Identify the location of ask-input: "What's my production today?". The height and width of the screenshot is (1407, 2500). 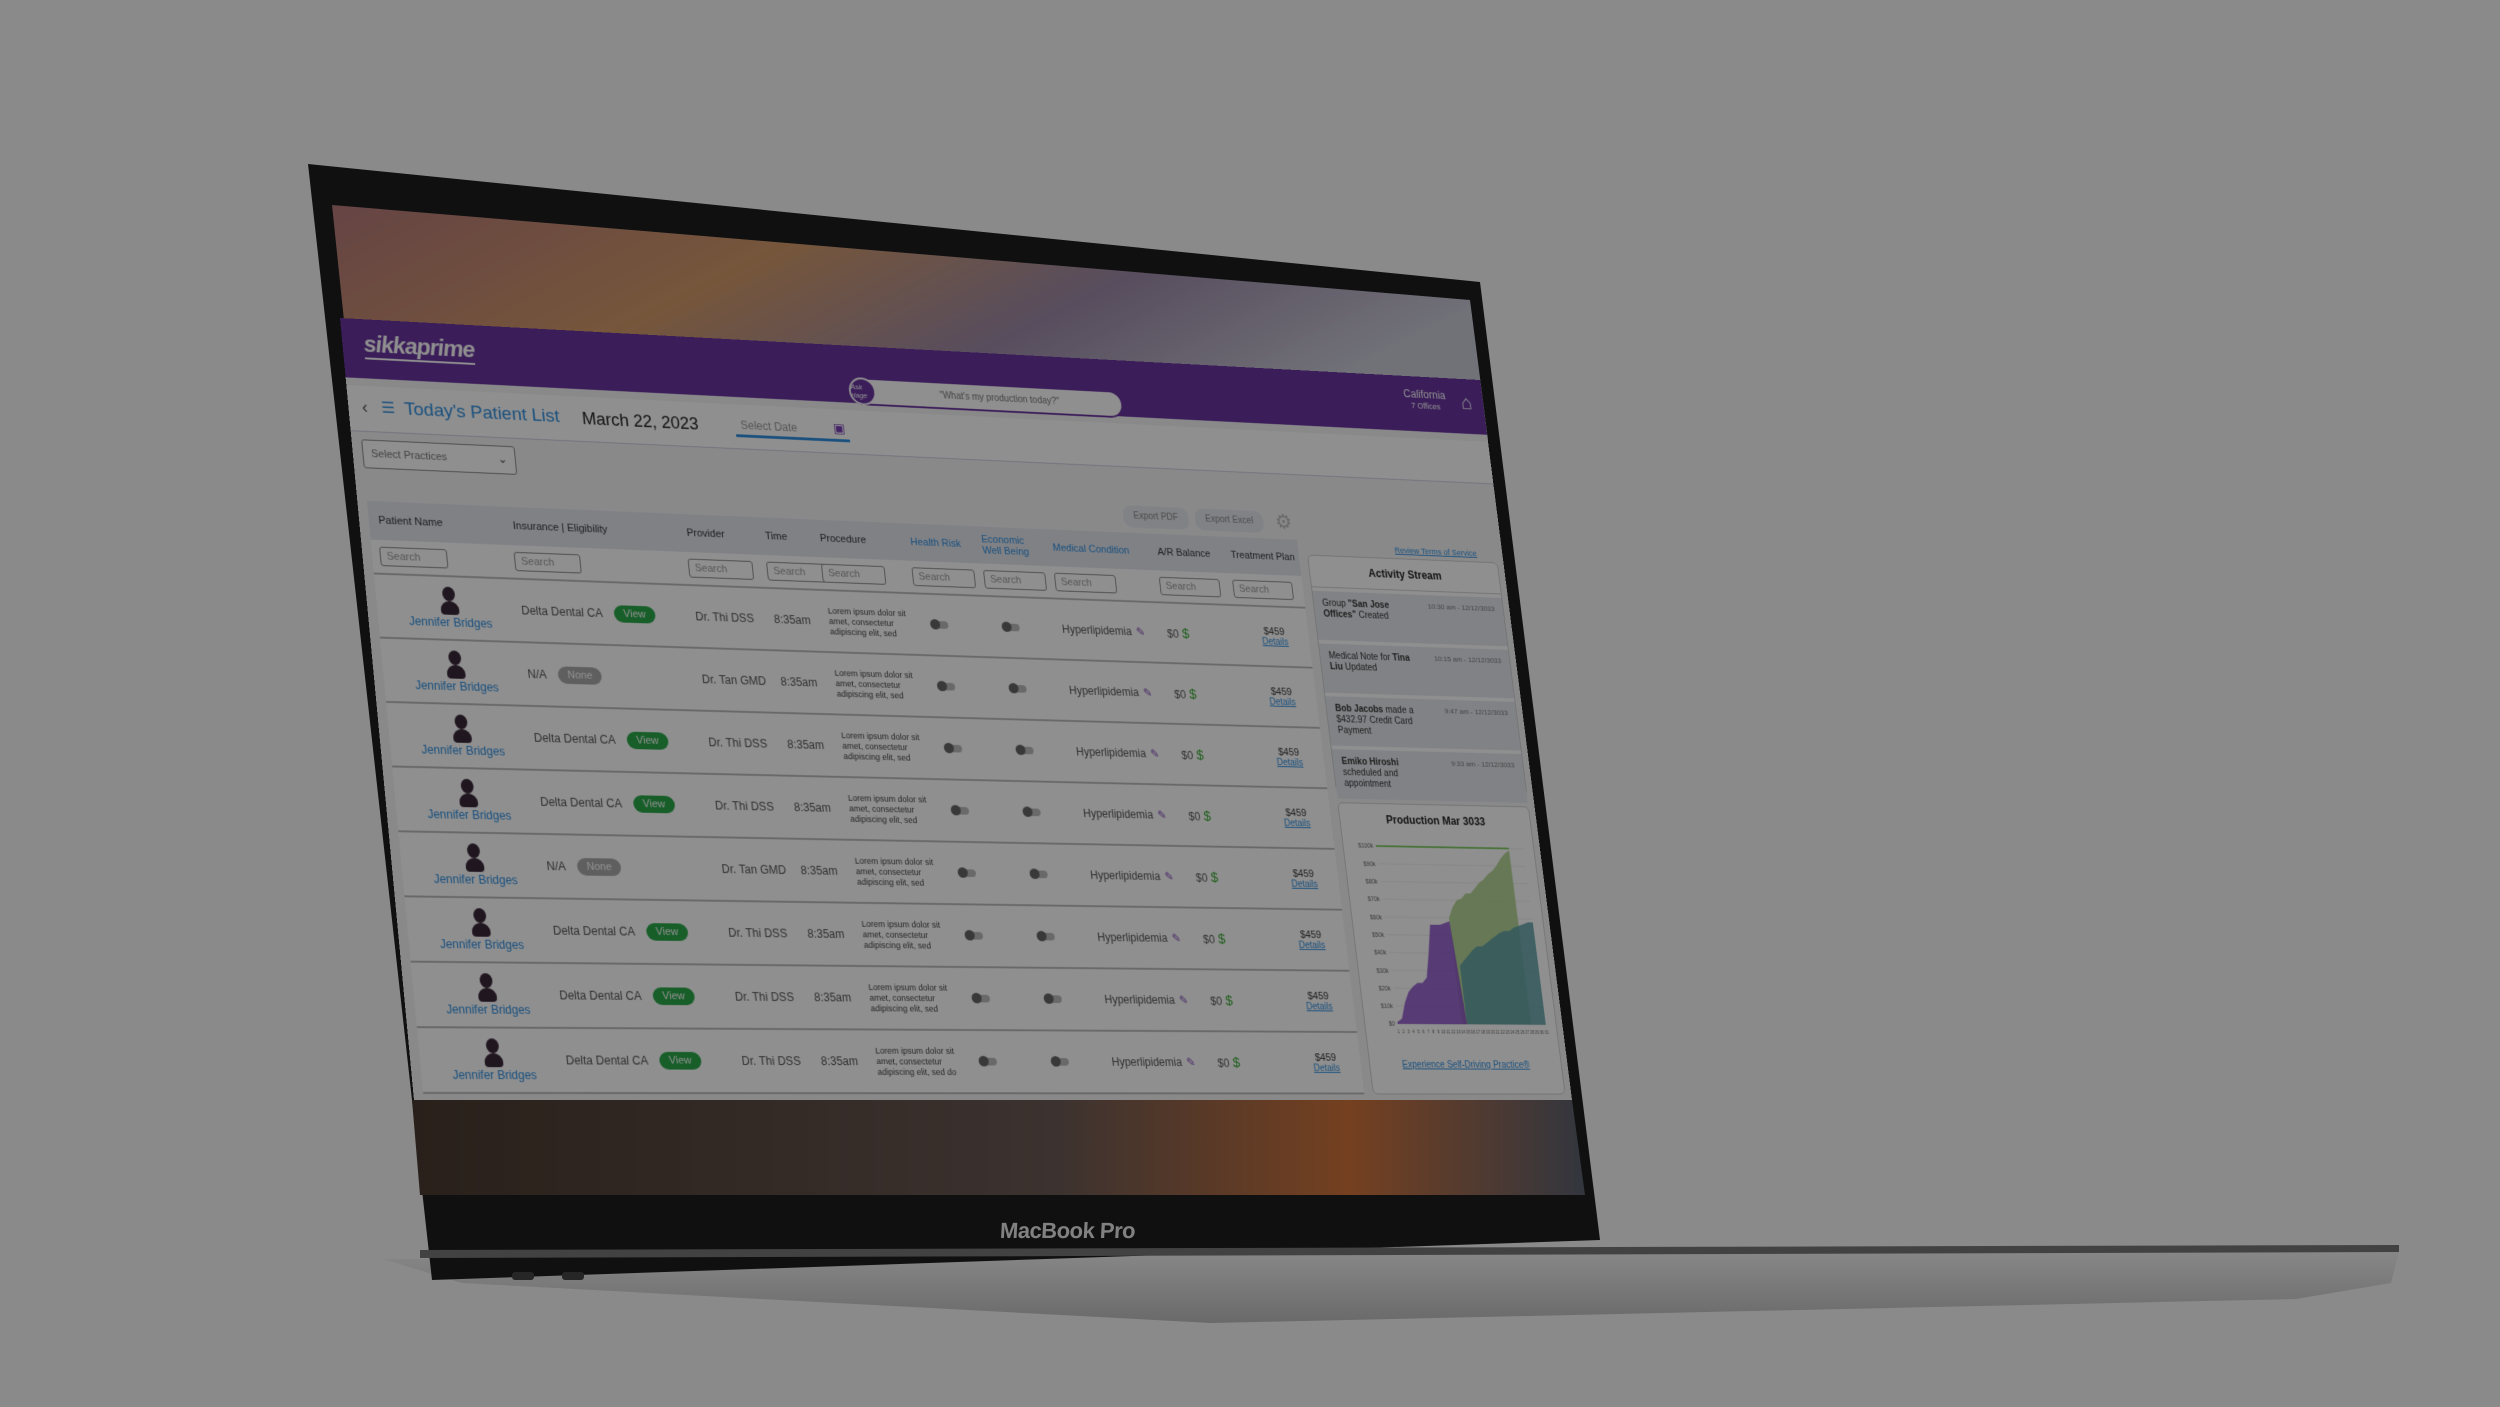
(998, 398).